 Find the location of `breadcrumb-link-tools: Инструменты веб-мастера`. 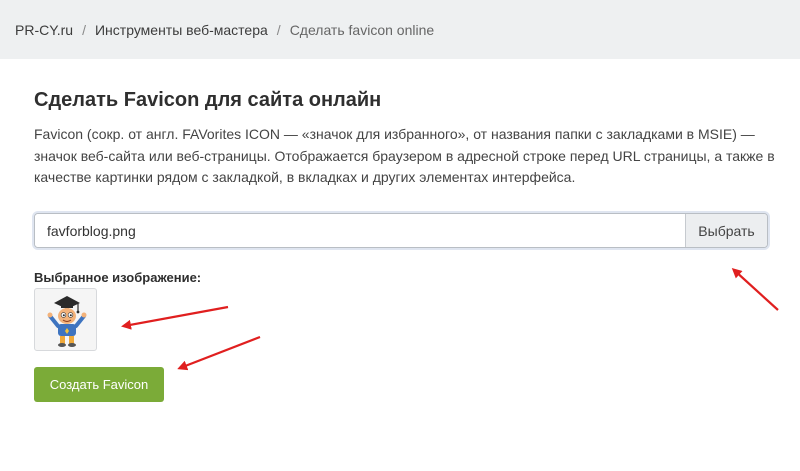

breadcrumb-link-tools: Инструменты веб-мастера is located at coordinates (181, 30).